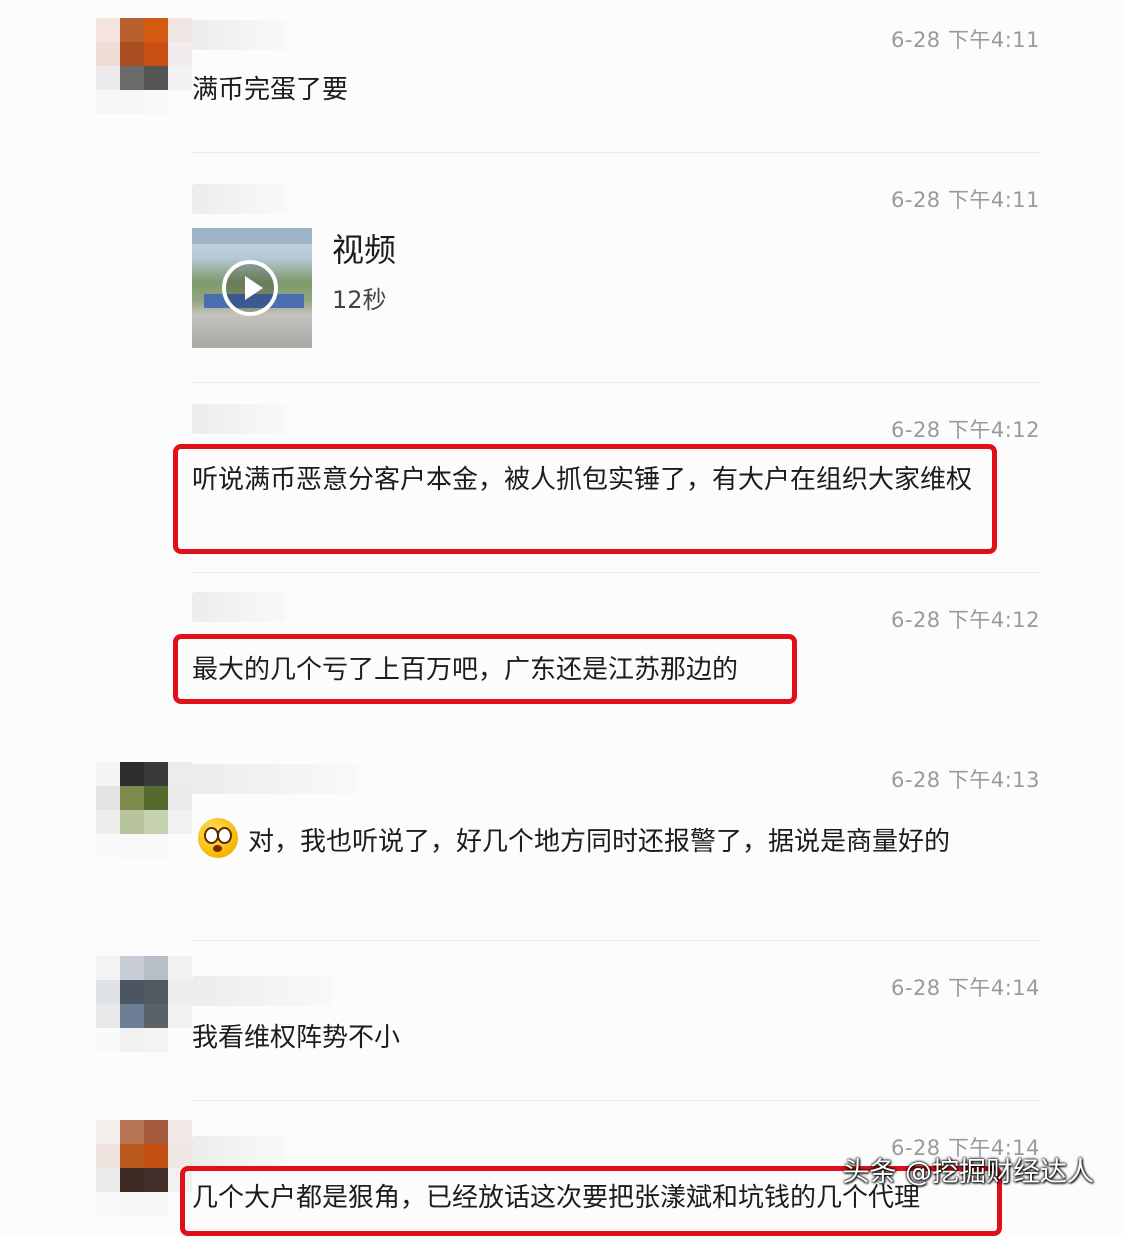 The width and height of the screenshot is (1122, 1236). What do you see at coordinates (364, 250) in the screenshot?
I see `video-title: 视频` at bounding box center [364, 250].